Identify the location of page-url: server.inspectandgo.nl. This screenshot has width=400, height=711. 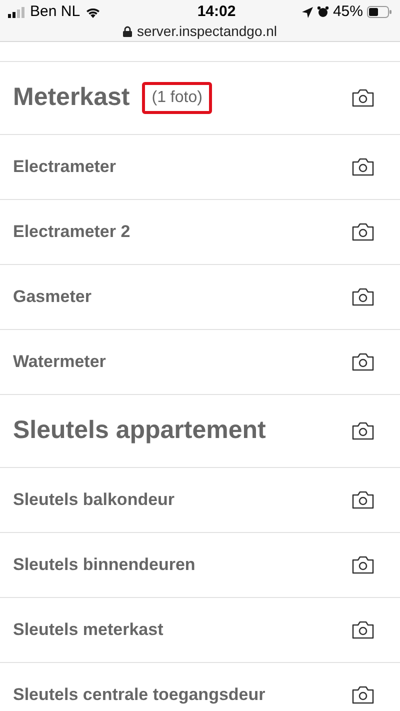
(207, 31).